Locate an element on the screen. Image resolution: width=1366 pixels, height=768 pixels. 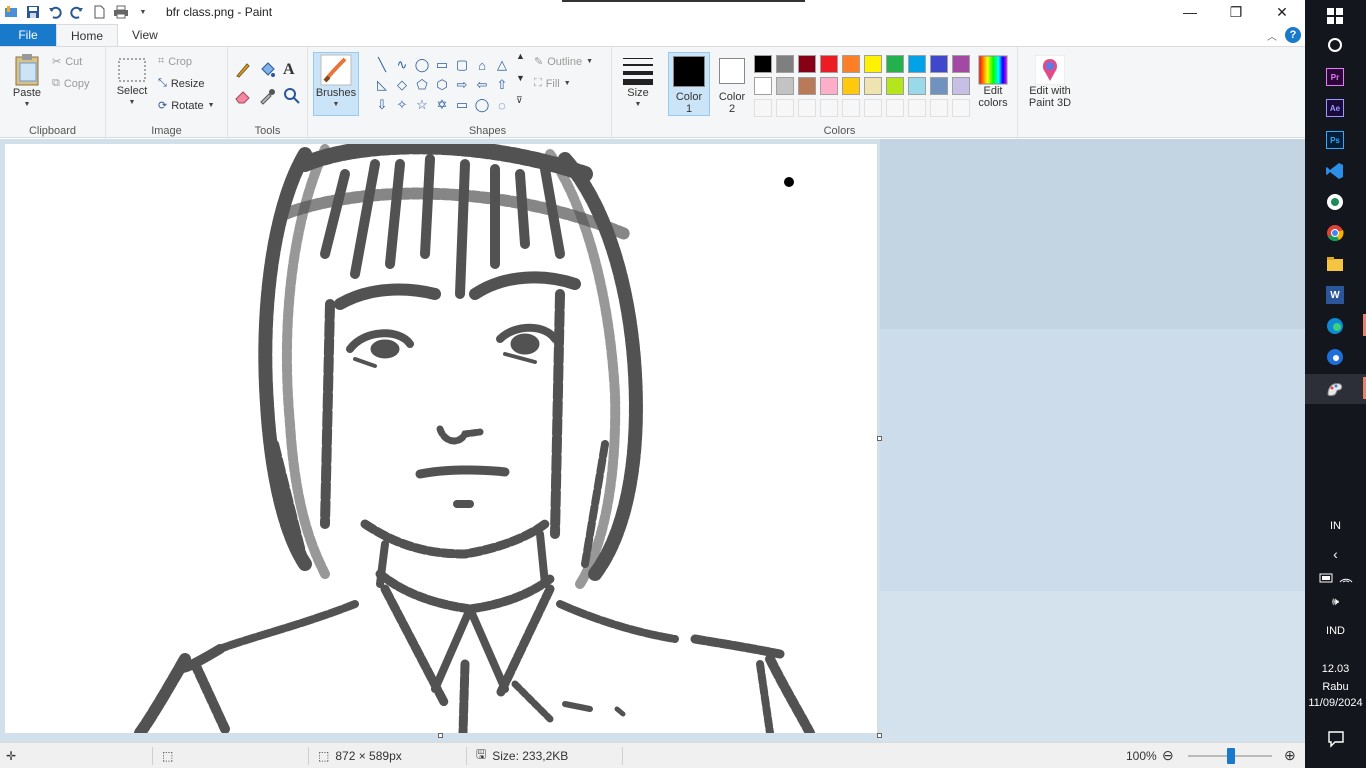
text-tool: A is located at coordinates (289, 70).